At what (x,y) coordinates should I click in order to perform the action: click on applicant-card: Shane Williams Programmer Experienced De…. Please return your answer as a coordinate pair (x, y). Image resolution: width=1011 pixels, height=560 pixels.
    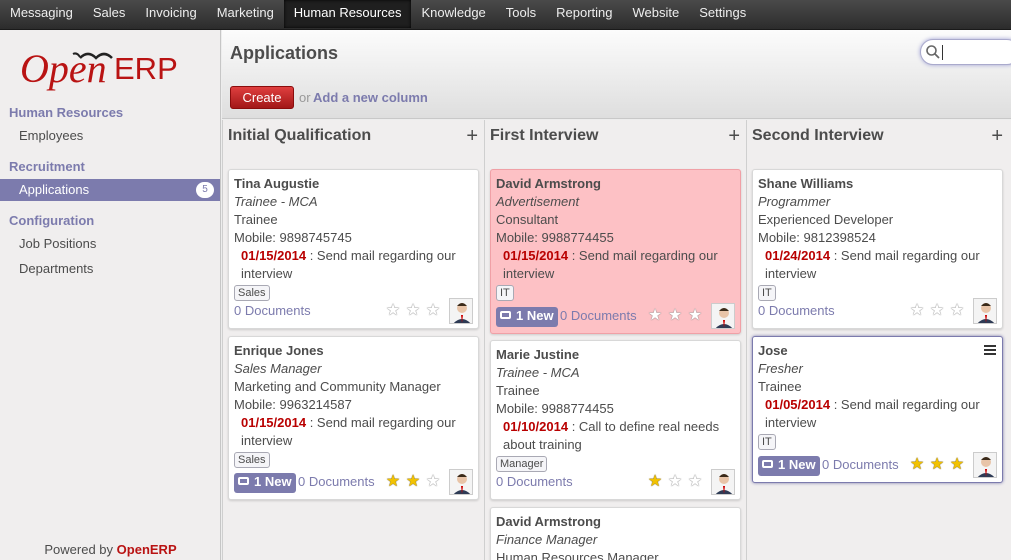
    Looking at the image, I should click on (877, 249).